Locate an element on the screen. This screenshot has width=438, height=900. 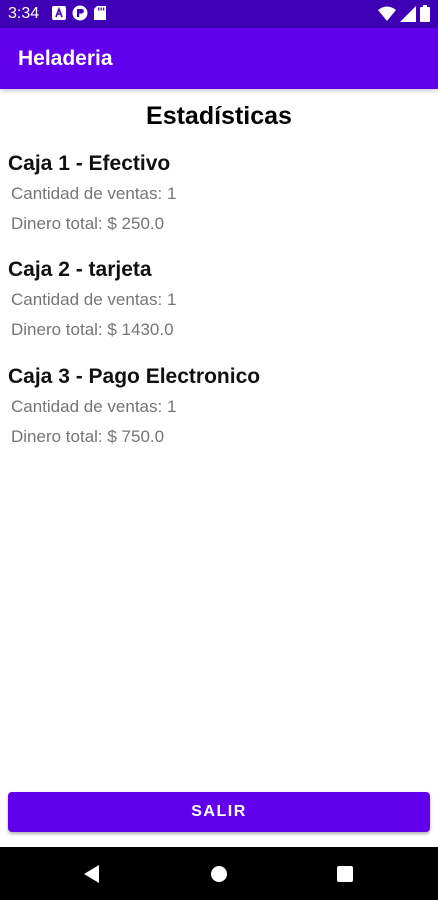
signal-icon is located at coordinates (408, 16).